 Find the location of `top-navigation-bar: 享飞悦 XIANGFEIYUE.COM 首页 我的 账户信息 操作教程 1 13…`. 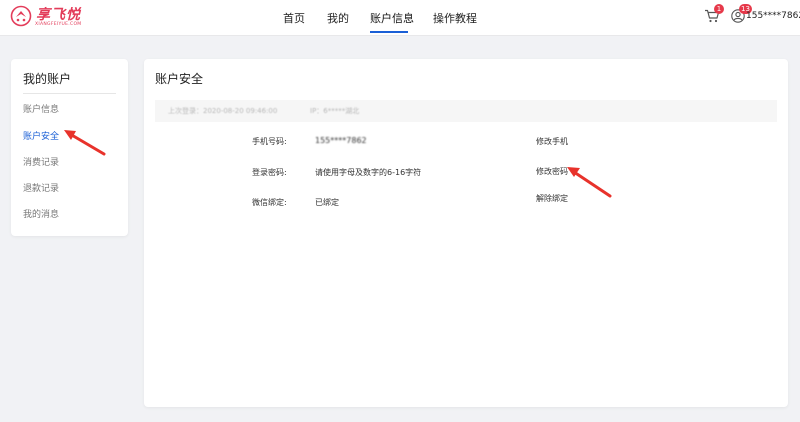

top-navigation-bar: 享飞悦 XIANGFEIYUE.COM 首页 我的 账户信息 操作教程 1 13… is located at coordinates (400, 18).